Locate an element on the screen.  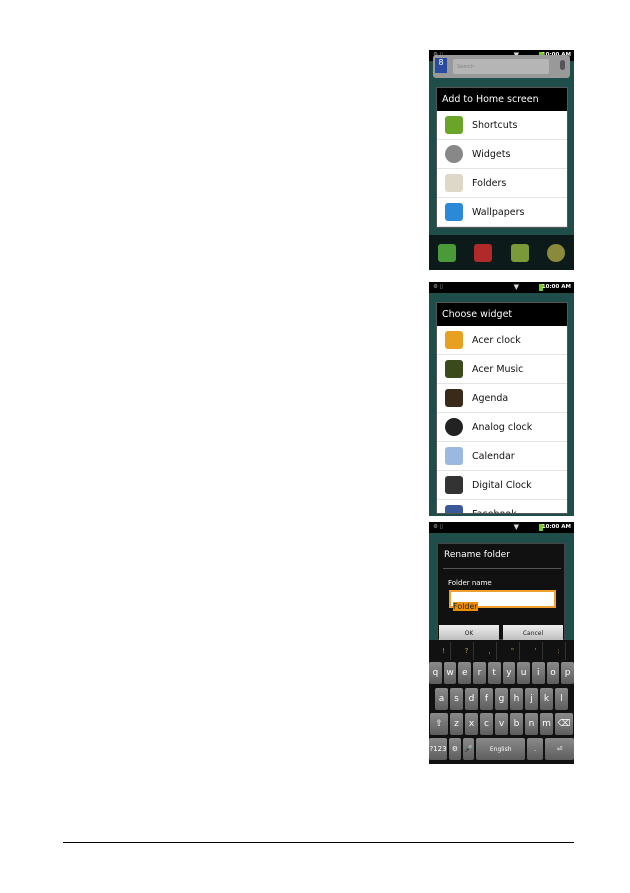
key: l is located at coordinates (561, 699).